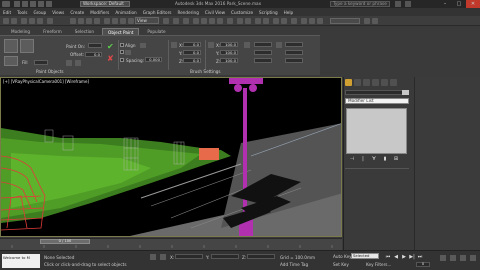 This screenshot has width=480, height=270. Describe the element at coordinates (405, 92) in the screenshot. I see `object-color-swatch` at that location.